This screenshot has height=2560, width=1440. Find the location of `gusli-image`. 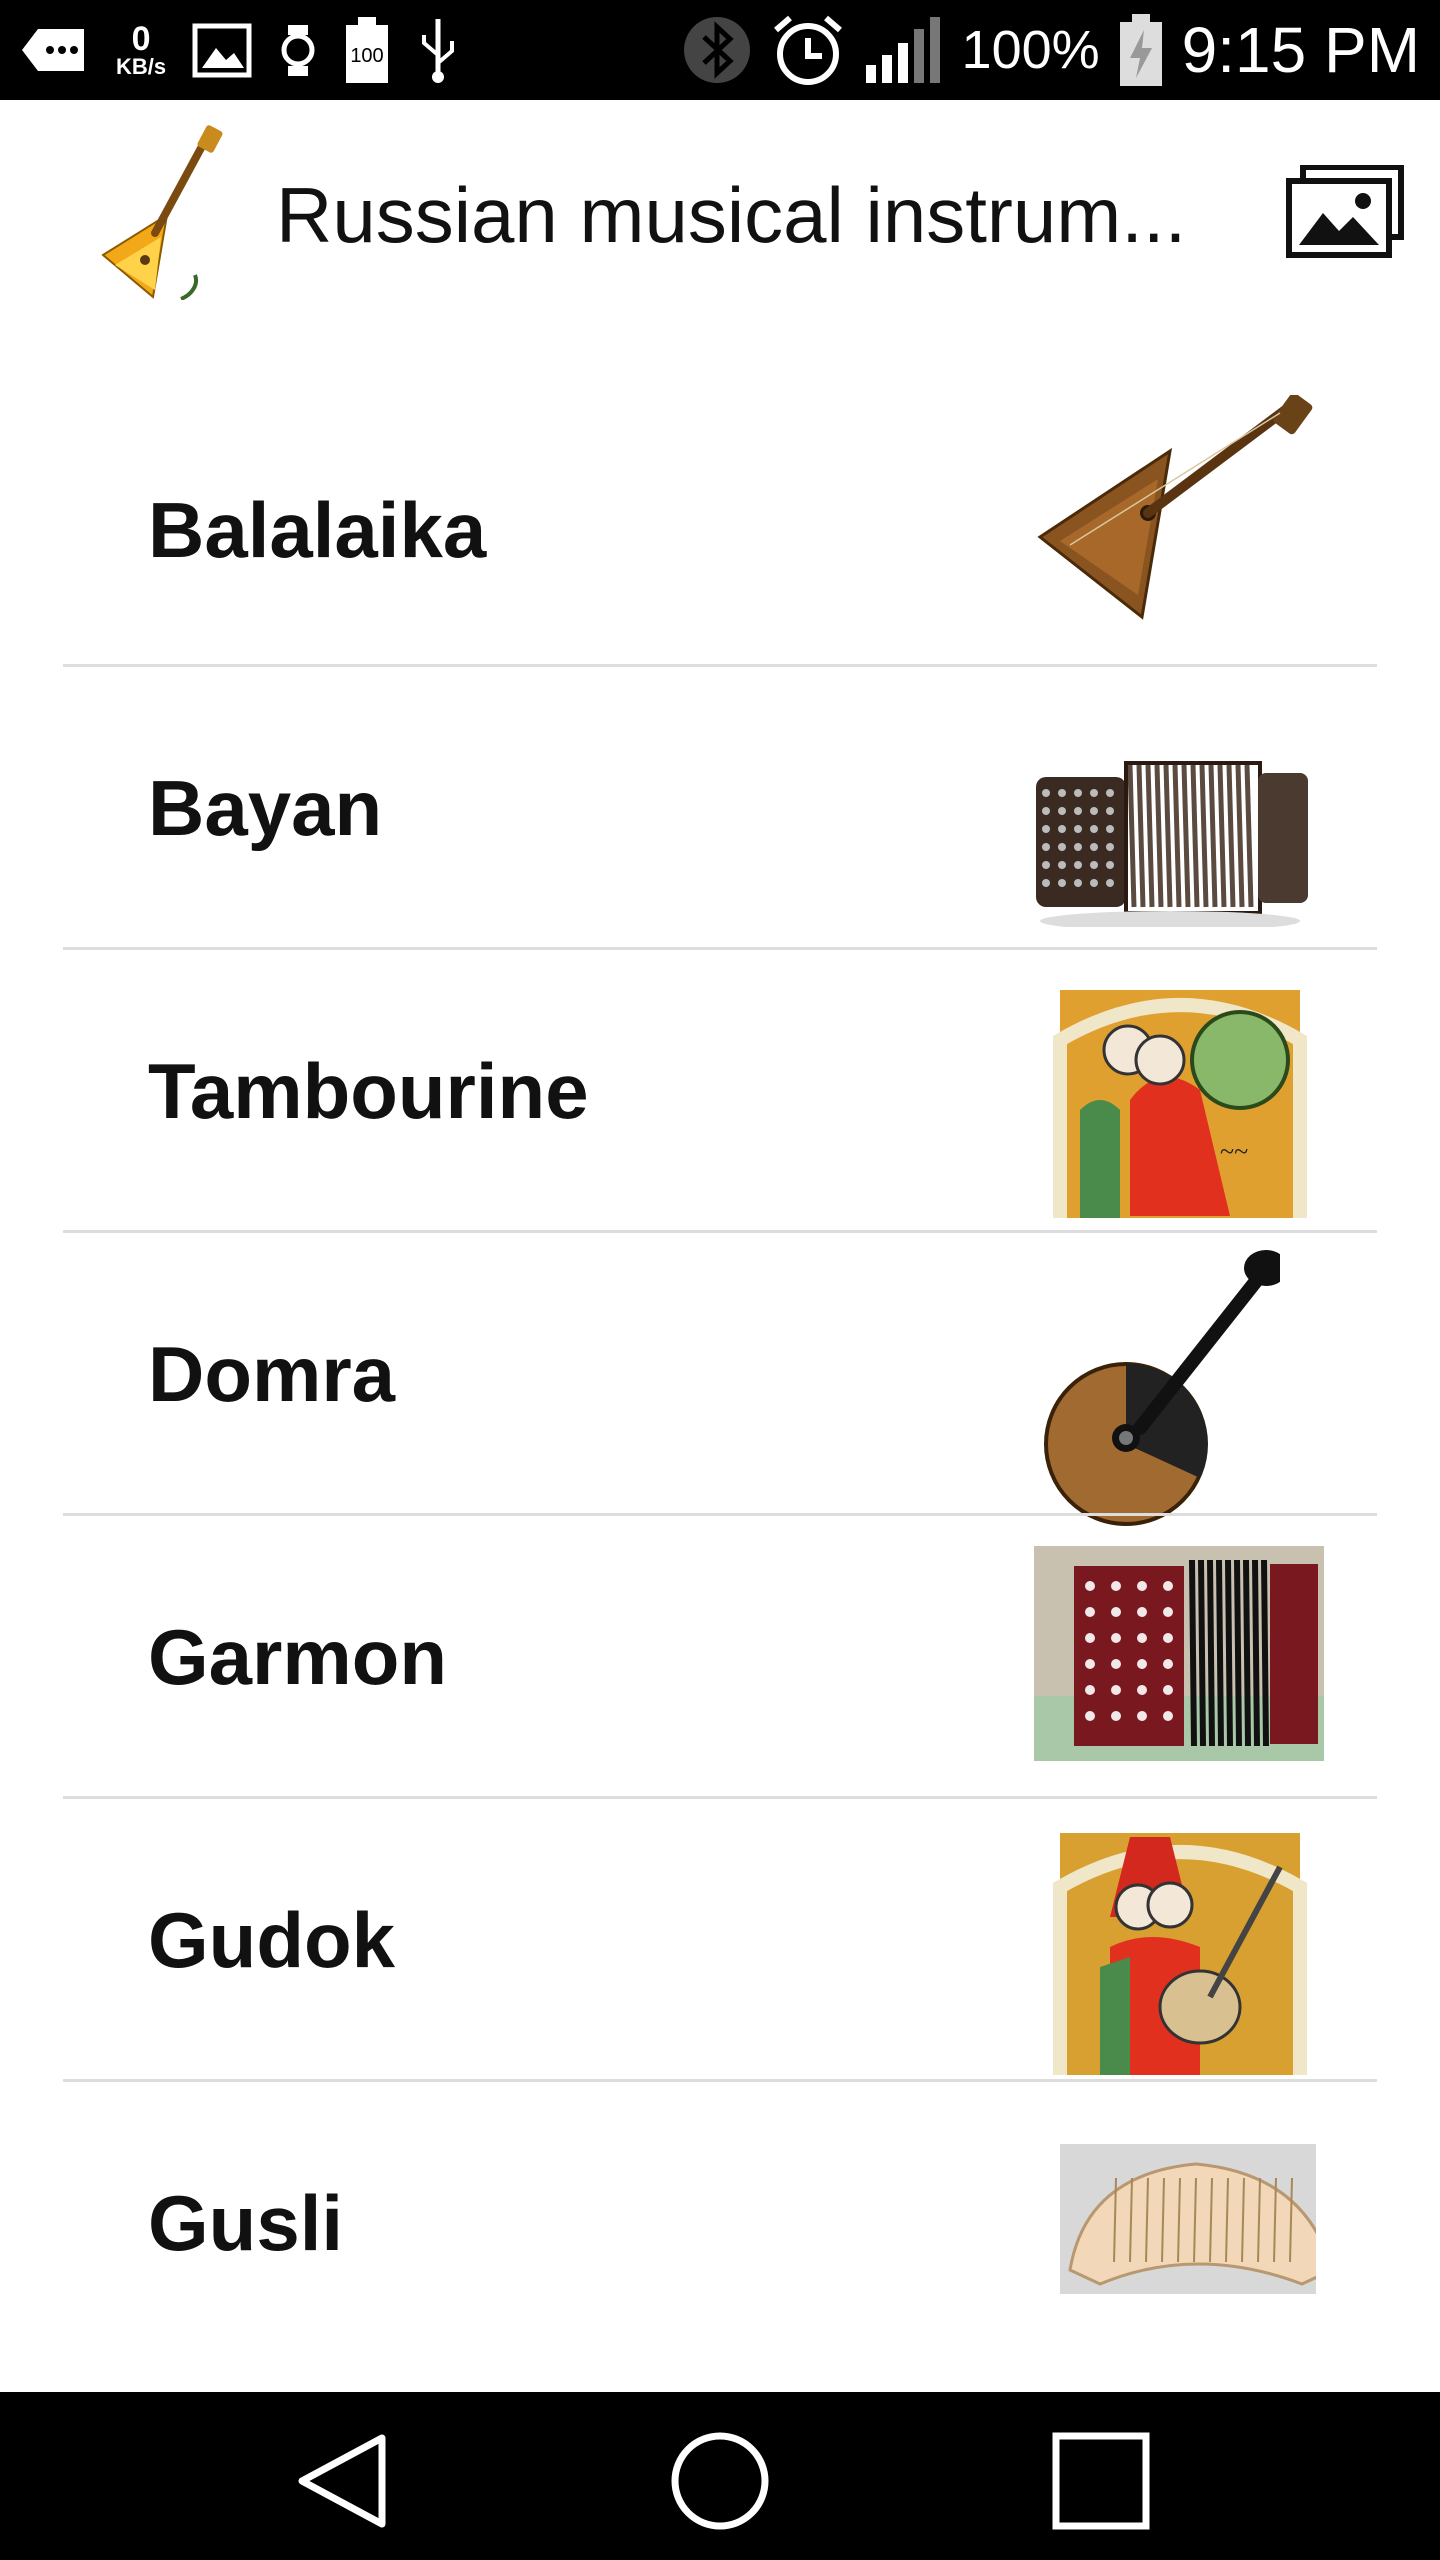

gusli-image is located at coordinates (1188, 2219).